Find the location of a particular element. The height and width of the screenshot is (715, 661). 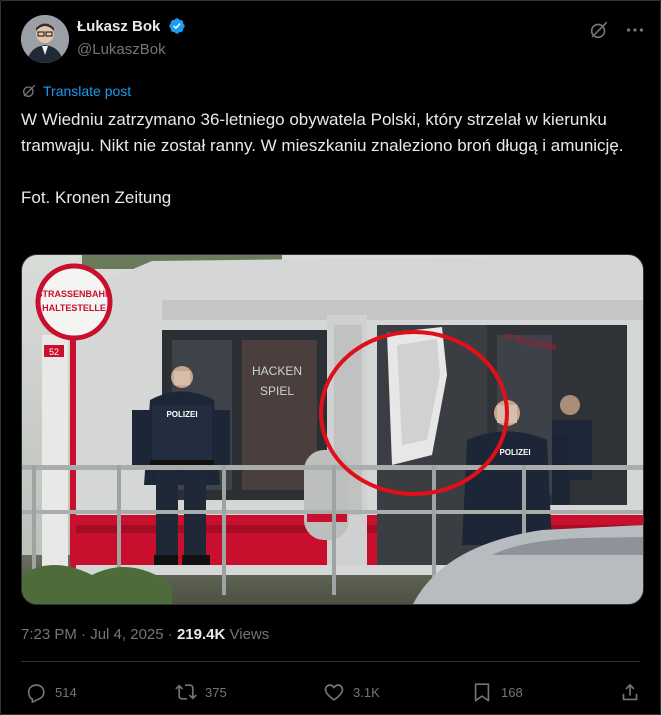

post-meta: 7:23 PM · Jul 4, 2025 · 219.4K Views is located at coordinates (145, 634).